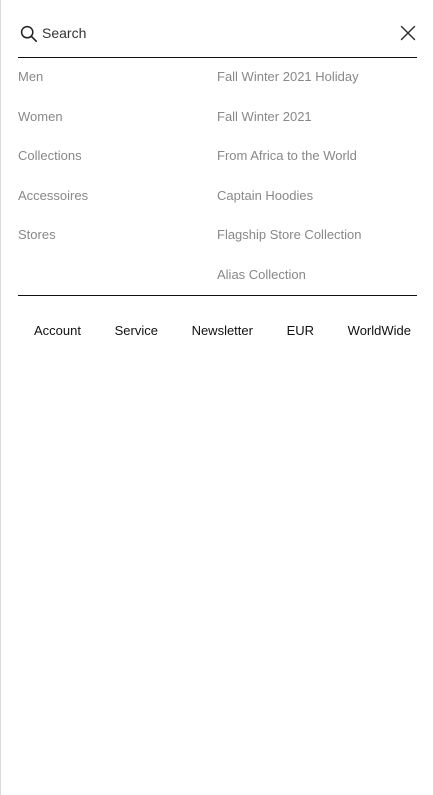  What do you see at coordinates (222, 330) in the screenshot?
I see `newsletter-link: Newsletter` at bounding box center [222, 330].